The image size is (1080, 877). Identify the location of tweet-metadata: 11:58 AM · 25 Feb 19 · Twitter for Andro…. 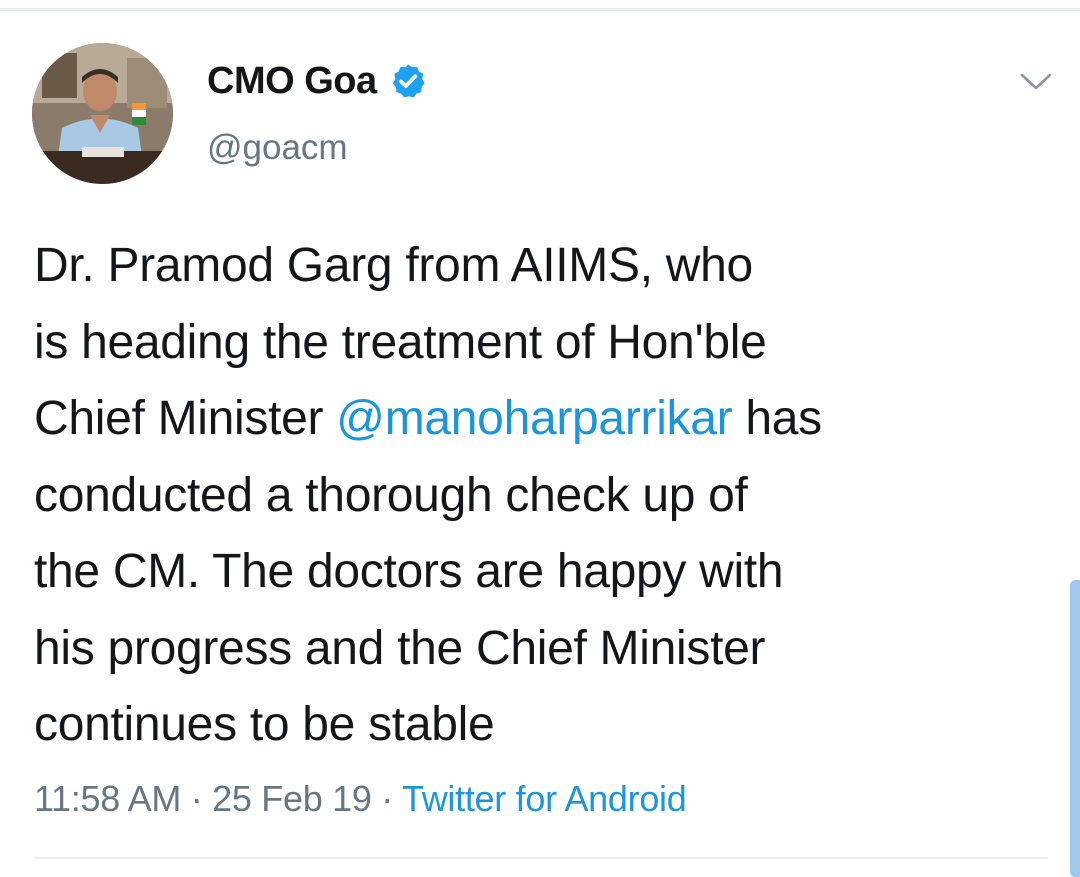
(360, 799).